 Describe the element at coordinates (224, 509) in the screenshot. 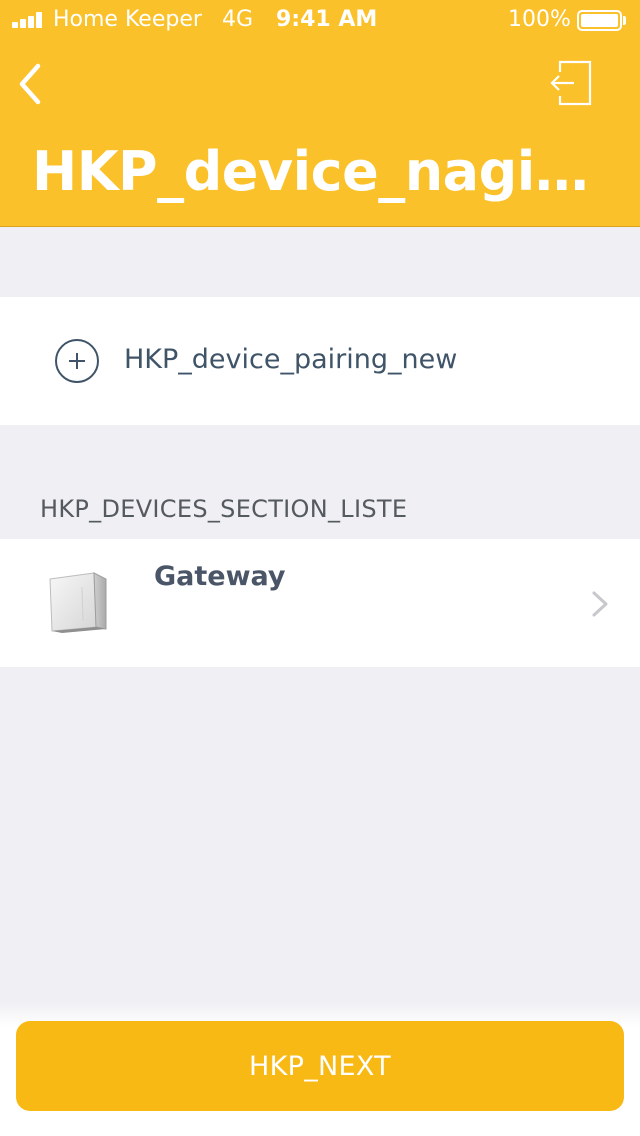

I see `devices-section-header: HKP_DEVICES_SECTION_LISTE` at that location.